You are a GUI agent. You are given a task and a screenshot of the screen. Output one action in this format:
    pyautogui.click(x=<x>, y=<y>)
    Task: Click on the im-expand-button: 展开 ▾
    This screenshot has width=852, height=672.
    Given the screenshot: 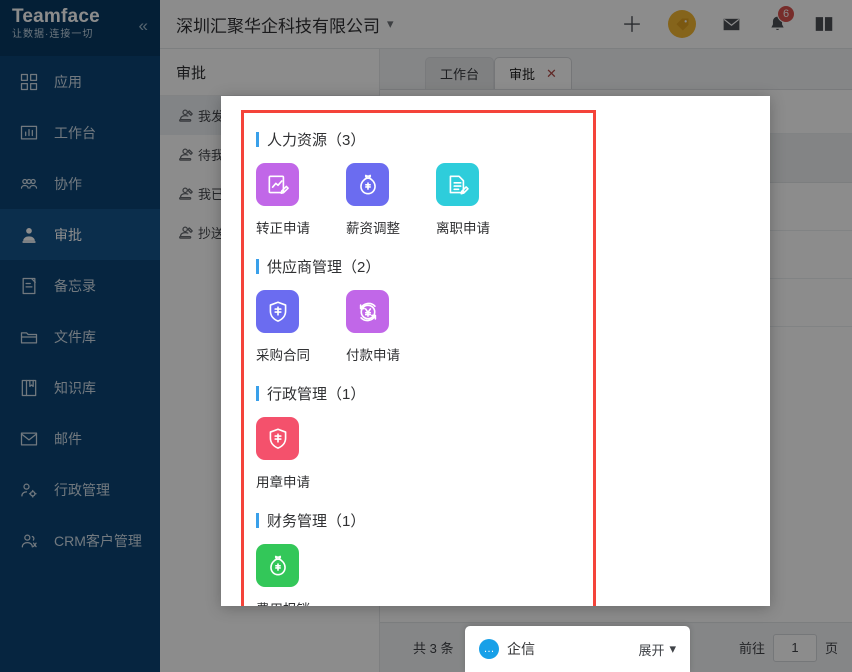 What is the action you would take?
    pyautogui.click(x=657, y=649)
    